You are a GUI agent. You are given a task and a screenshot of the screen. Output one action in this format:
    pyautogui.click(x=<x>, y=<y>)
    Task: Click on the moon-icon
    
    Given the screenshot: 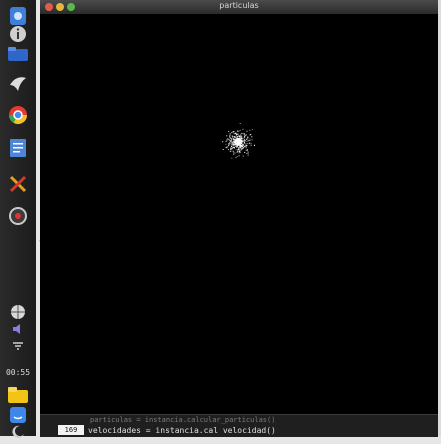 What is the action you would take?
    pyautogui.click(x=18, y=432)
    